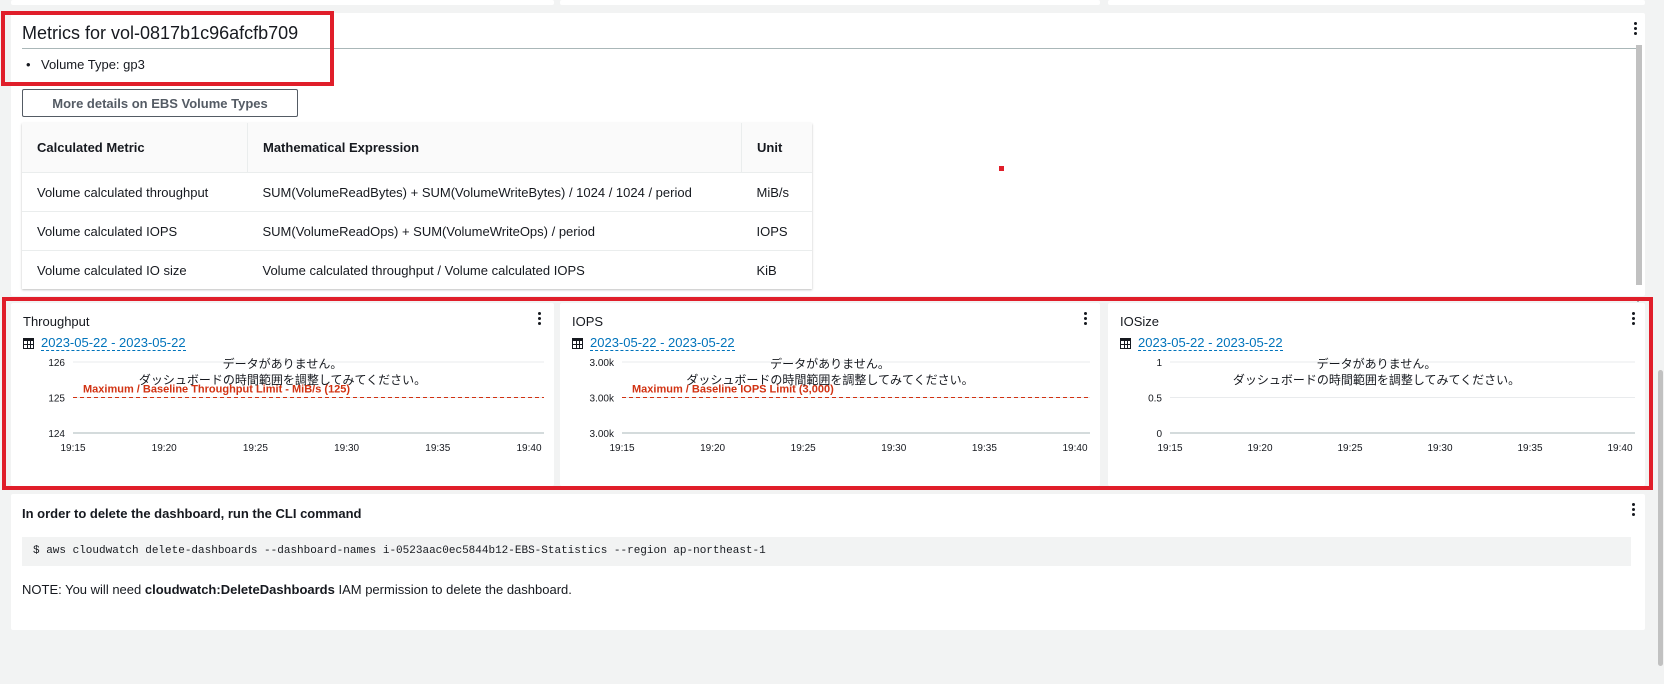  Describe the element at coordinates (135, 192) in the screenshot. I see `metric-name-cell: Volume calculated throughput` at that location.